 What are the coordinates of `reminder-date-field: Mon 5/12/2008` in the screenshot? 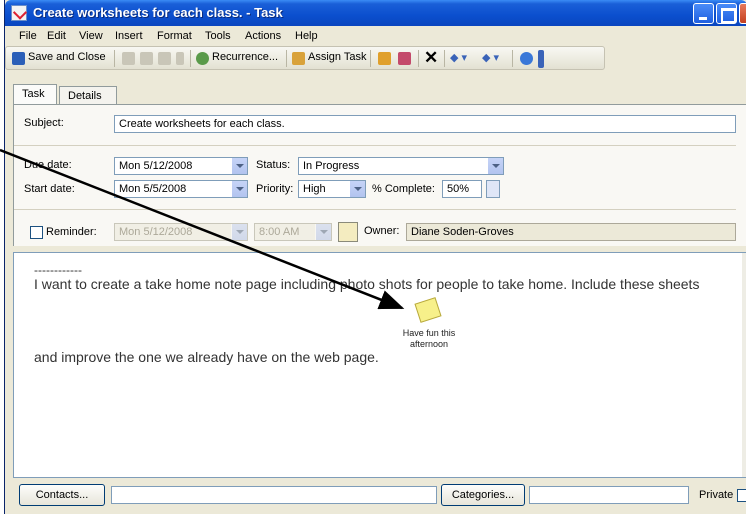 It's located at (181, 232).